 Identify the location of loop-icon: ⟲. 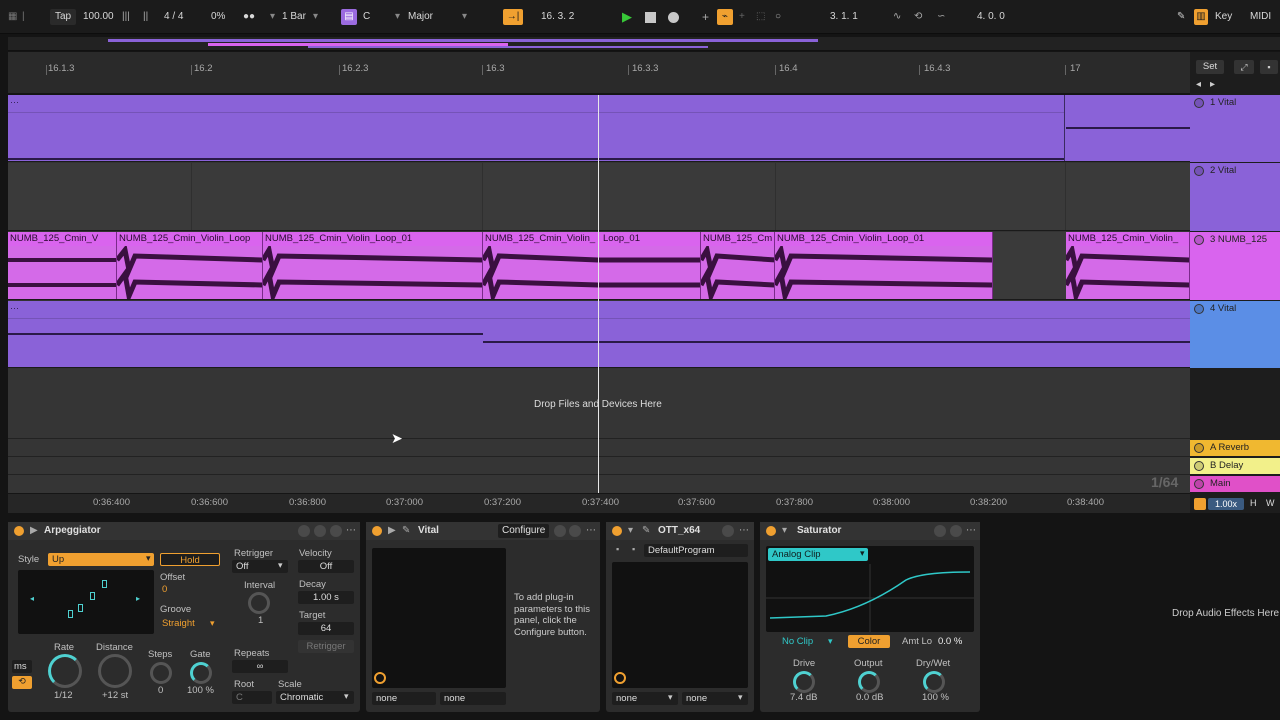
(918, 17).